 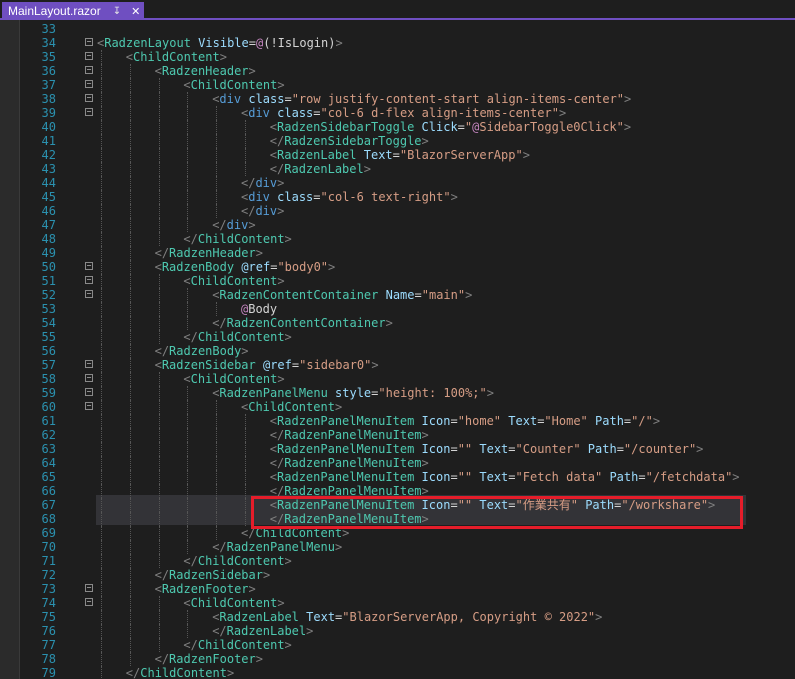 I want to click on code-token: </, so click(x=162, y=575).